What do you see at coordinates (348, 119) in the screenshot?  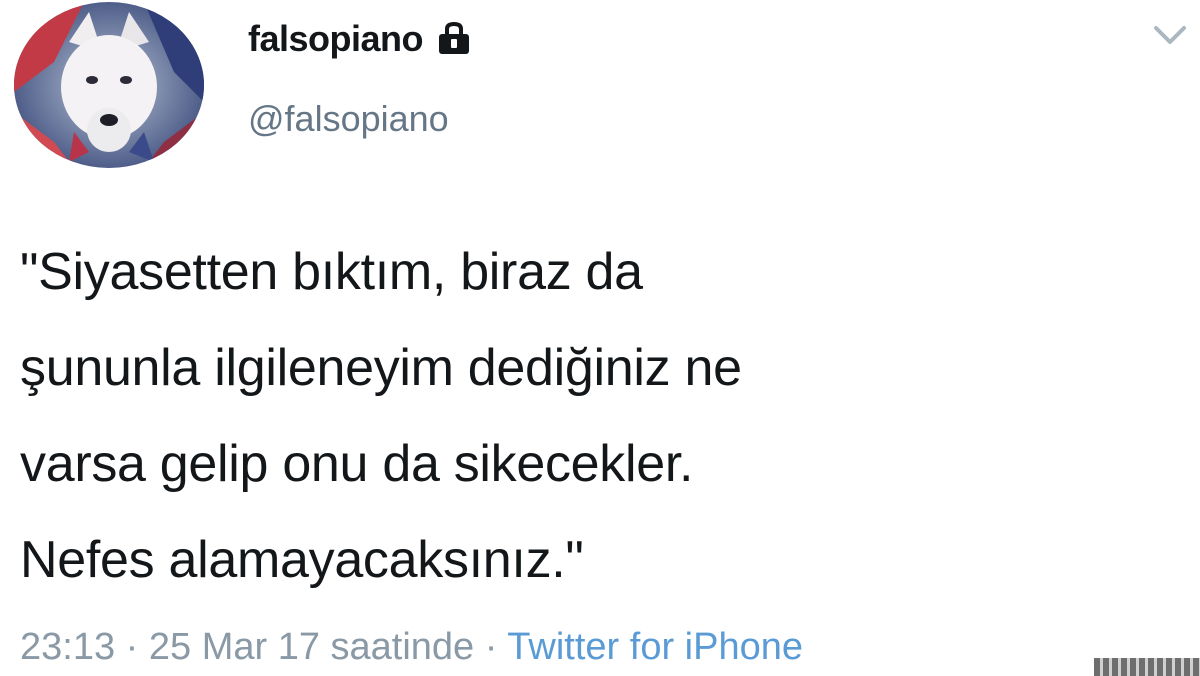 I see `user-handle: @falsopiano` at bounding box center [348, 119].